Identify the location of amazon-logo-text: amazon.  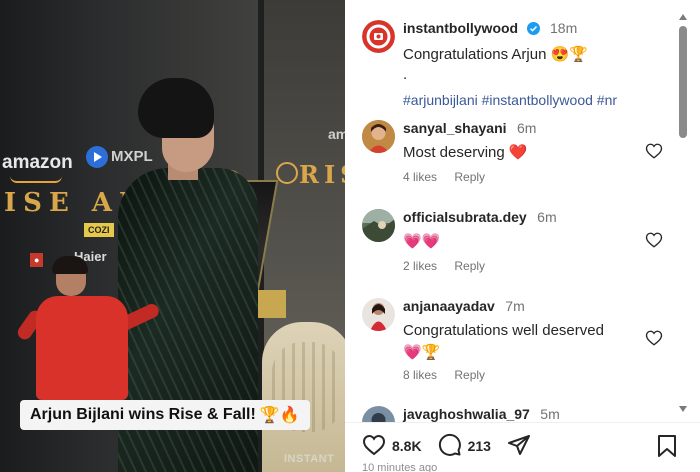
(37, 162).